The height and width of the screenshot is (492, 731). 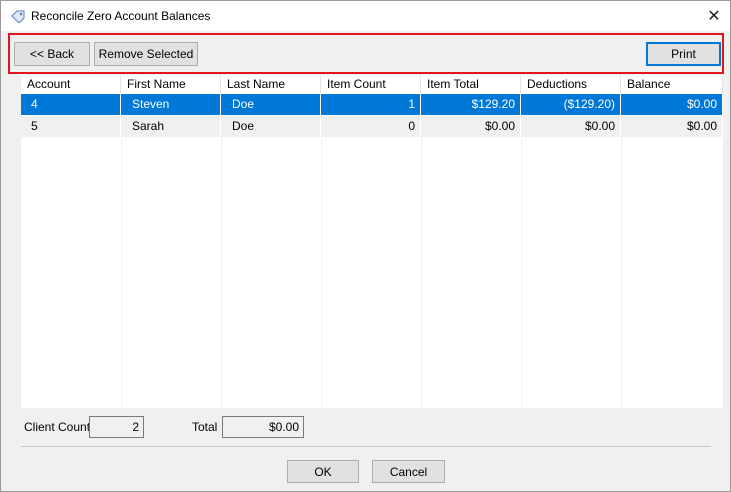 I want to click on cell-item-count: 1, so click(x=371, y=104).